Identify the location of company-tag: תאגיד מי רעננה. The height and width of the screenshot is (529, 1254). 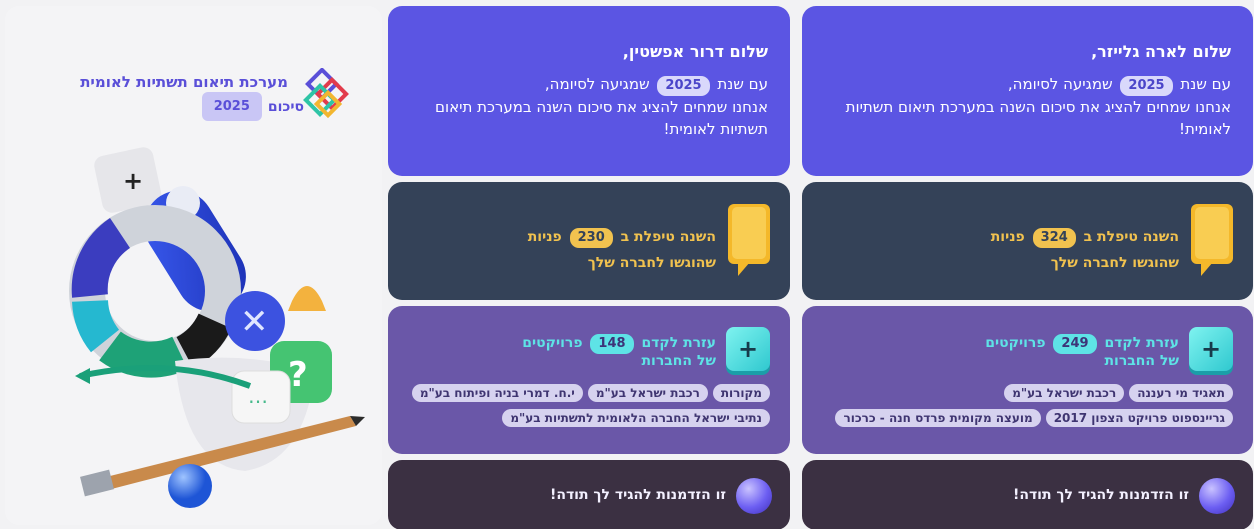
(1181, 393).